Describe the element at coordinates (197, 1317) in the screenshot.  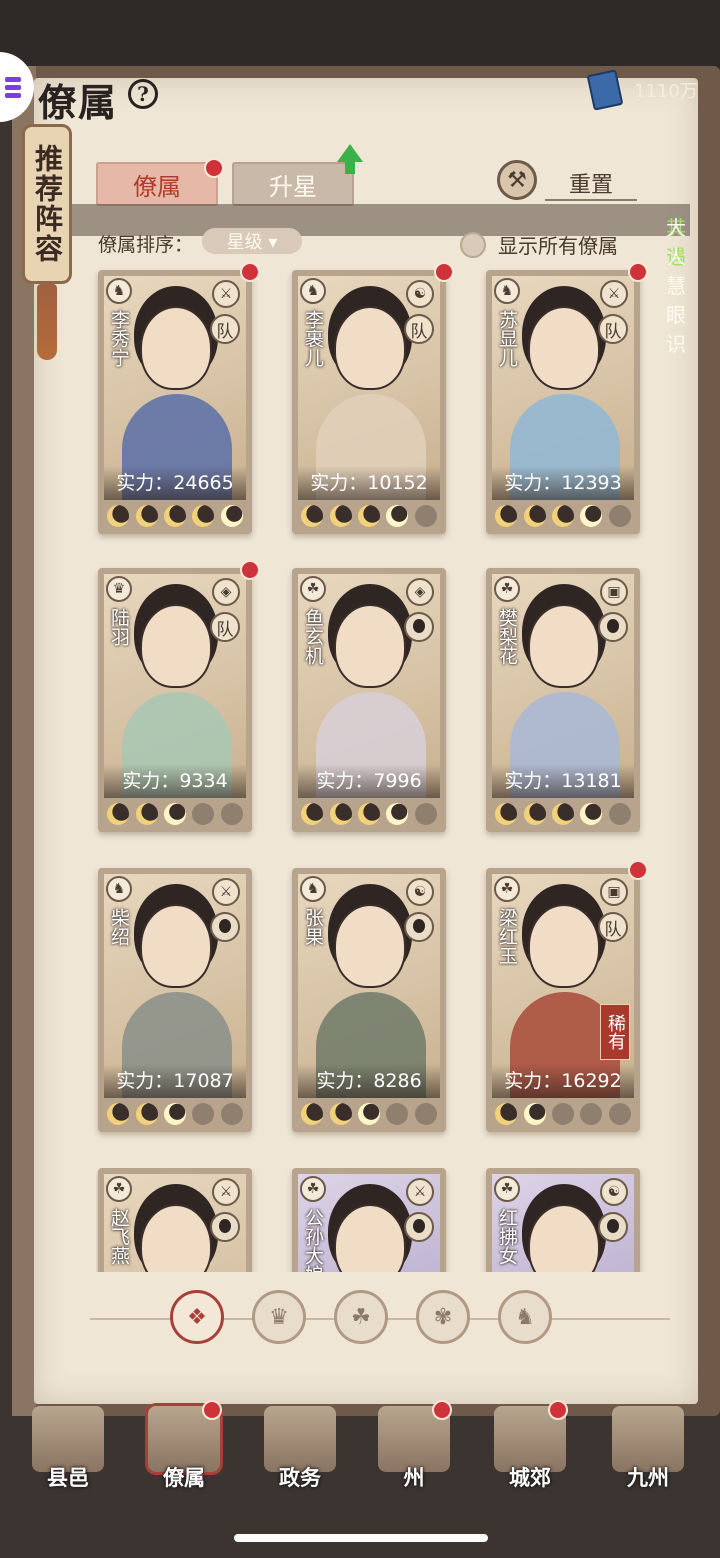
I see `class-filter-button: ❖` at that location.